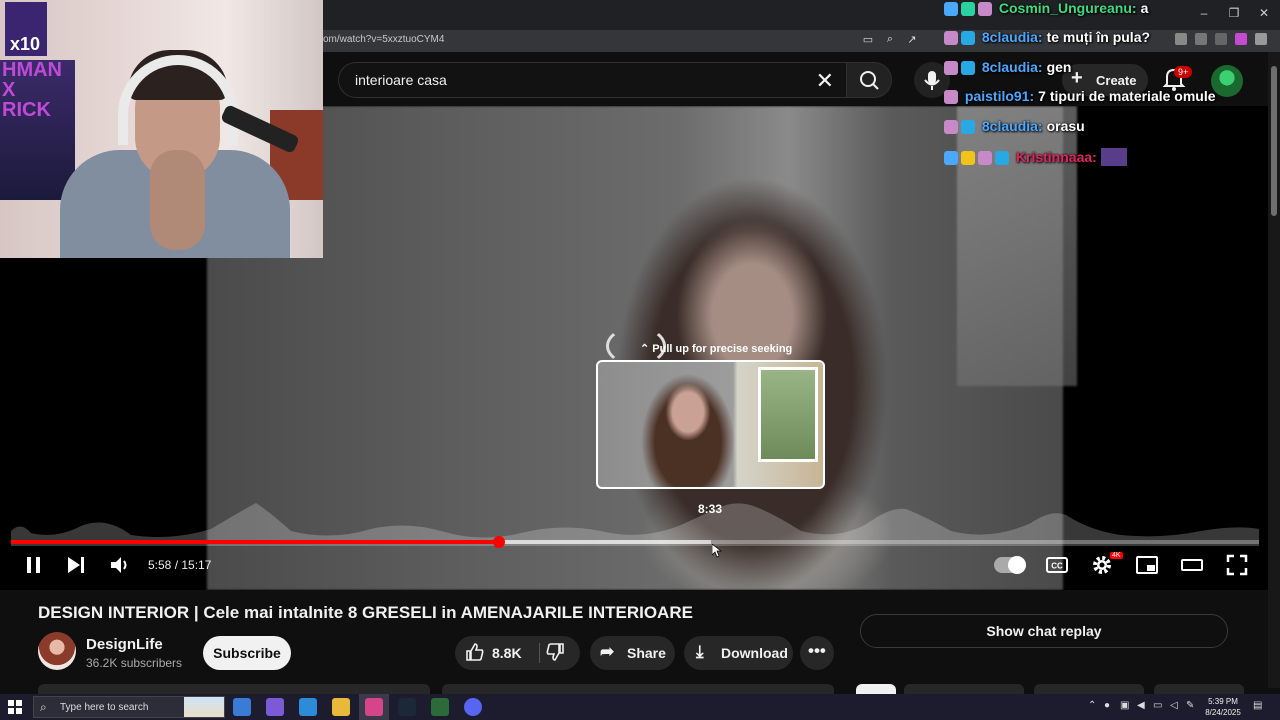  Describe the element at coordinates (1077, 78) in the screenshot. I see `plus-icon: +` at that location.